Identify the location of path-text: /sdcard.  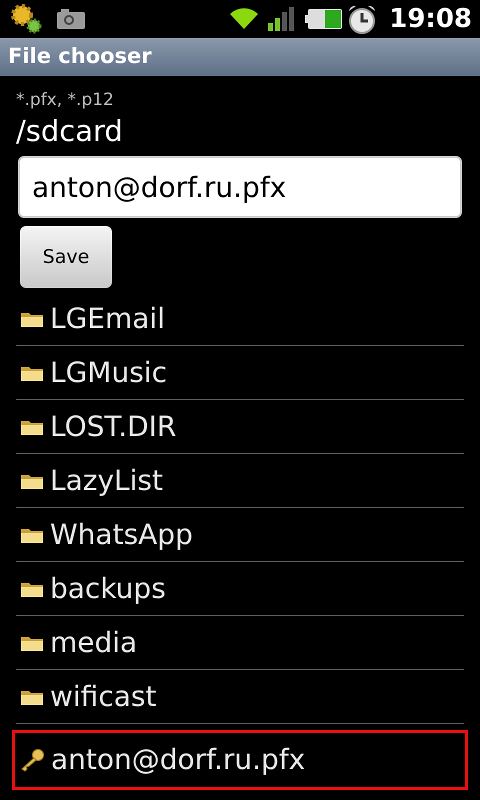
(69, 131).